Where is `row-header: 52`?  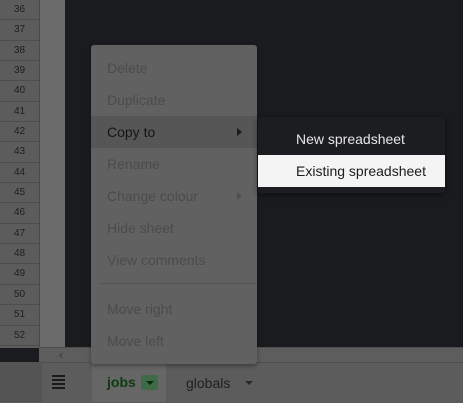 row-header: 52 is located at coordinates (19, 336).